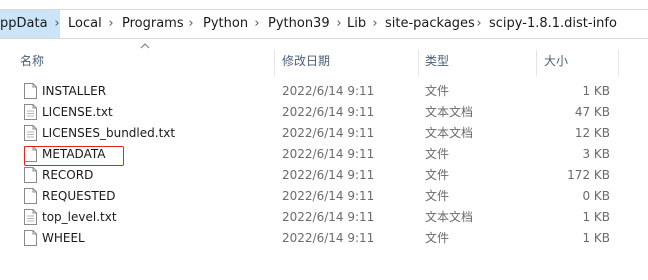 Image resolution: width=648 pixels, height=280 pixels. I want to click on file-size: 12 KB, so click(592, 133).